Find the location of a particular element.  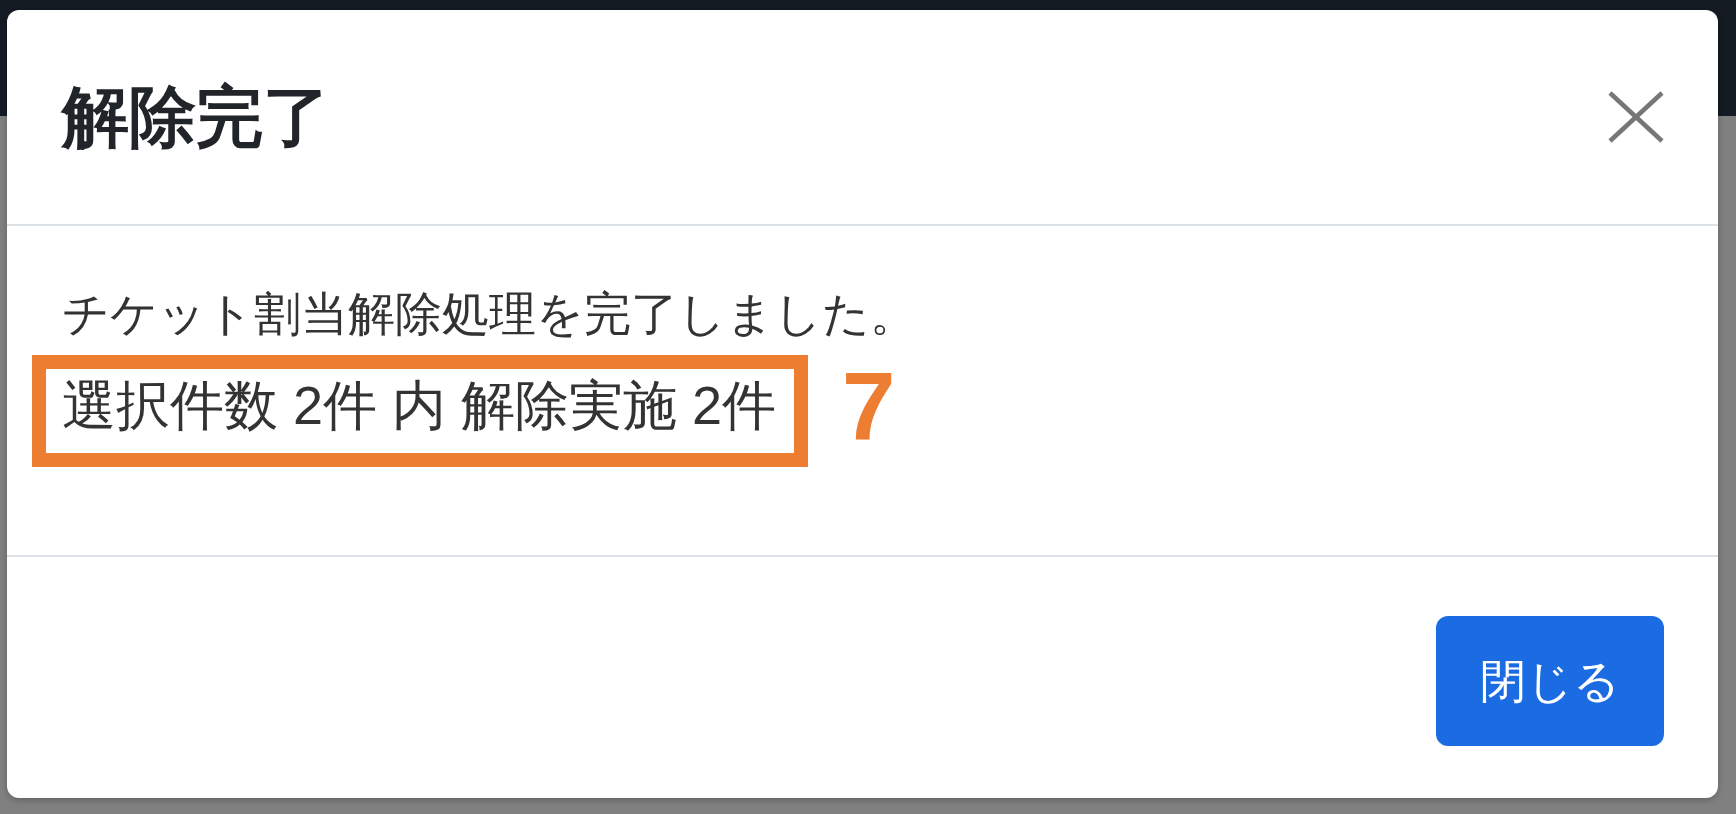

close-icon is located at coordinates (1636, 117).